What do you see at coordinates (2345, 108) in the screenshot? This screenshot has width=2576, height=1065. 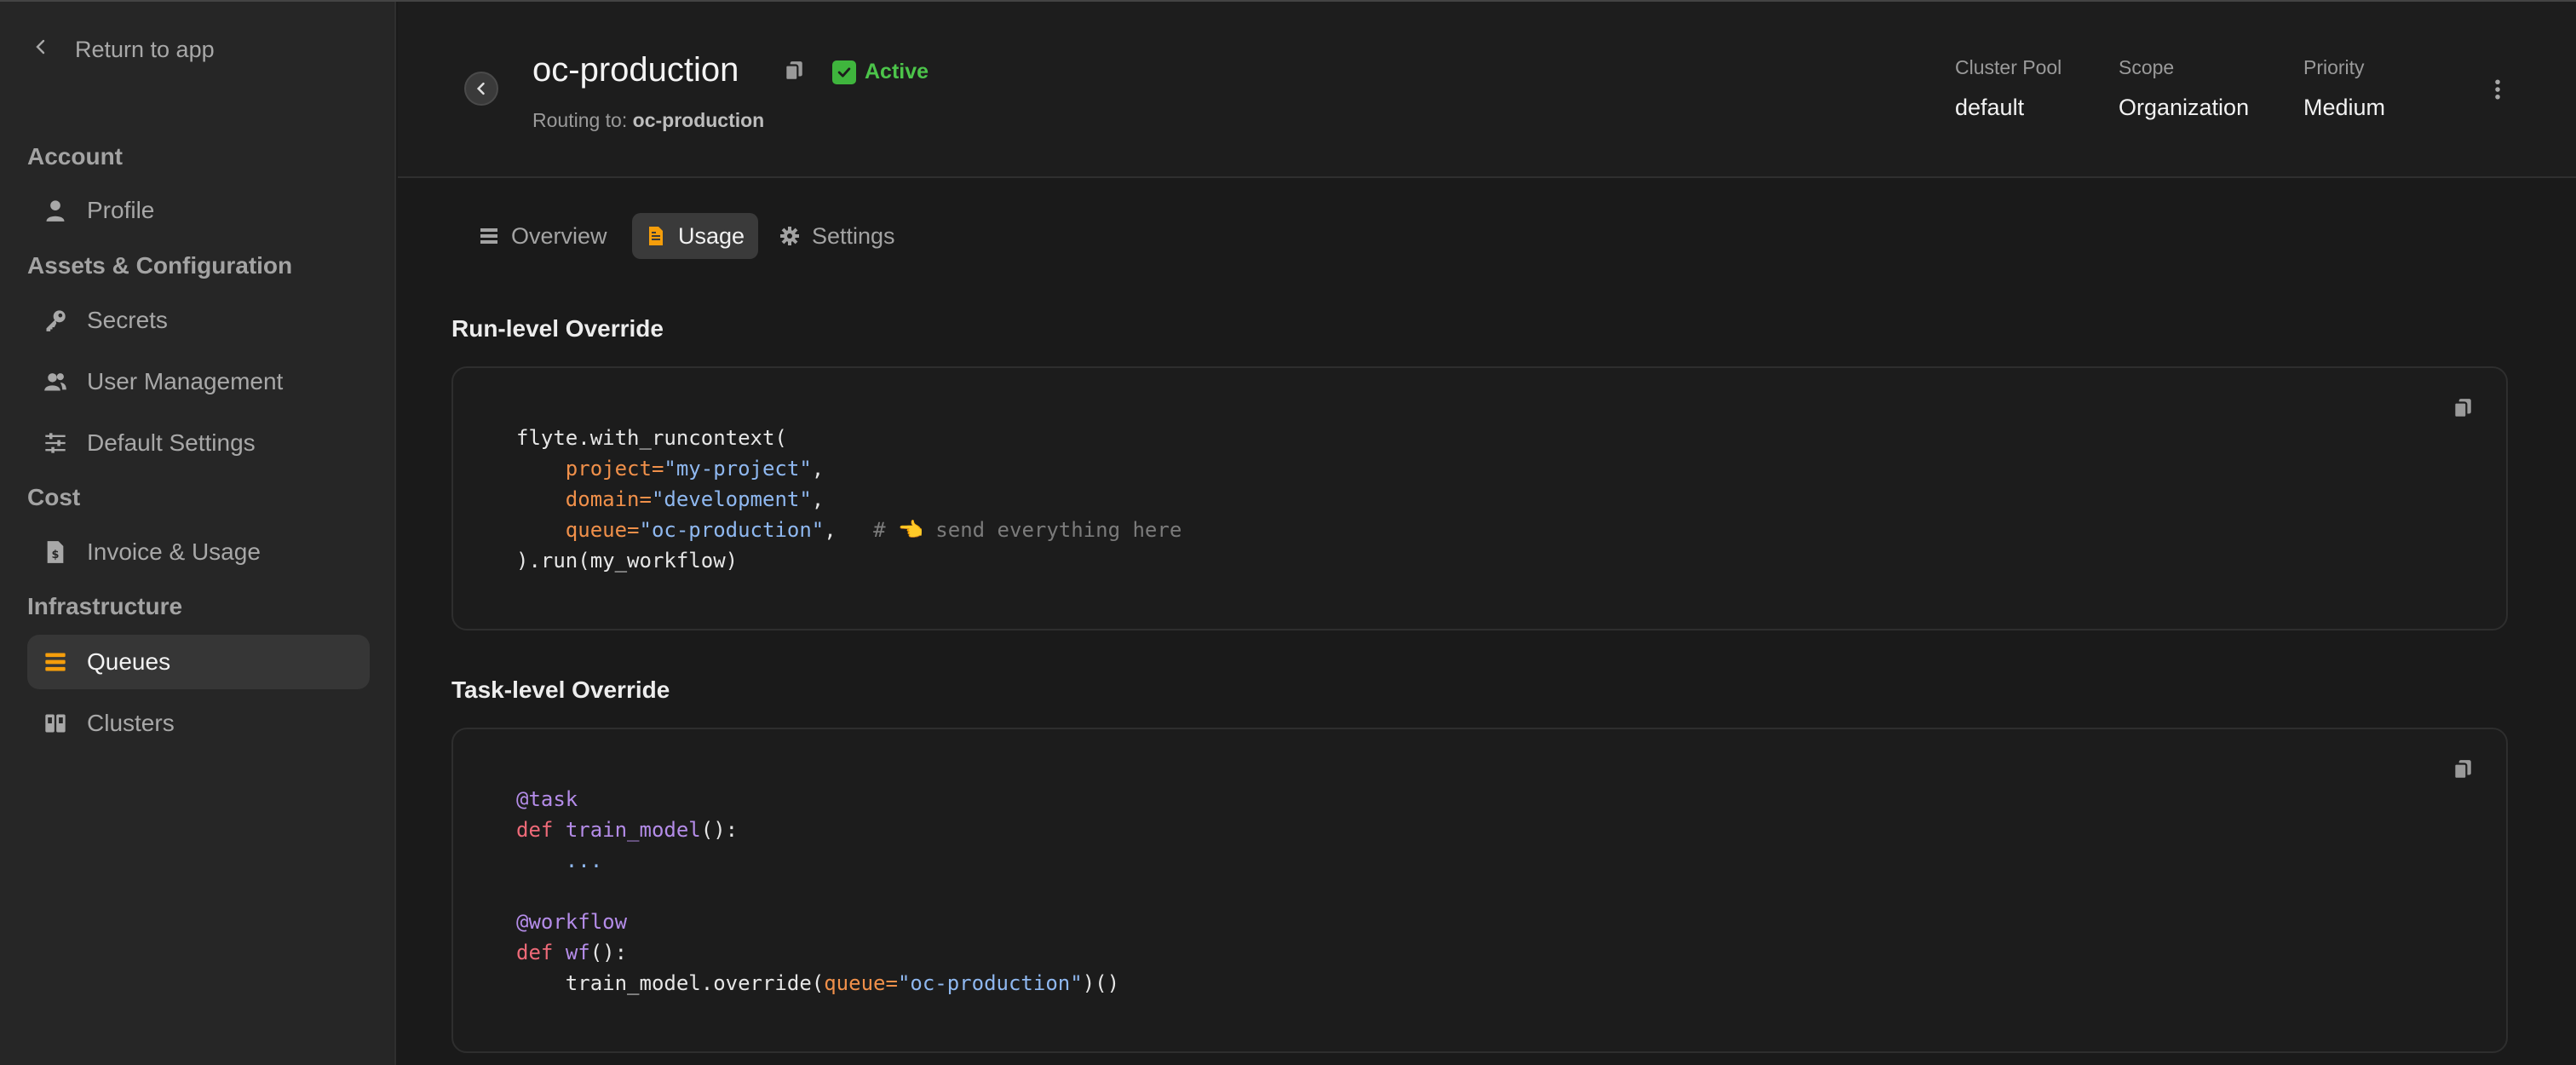 I see `meta-value: Medium` at bounding box center [2345, 108].